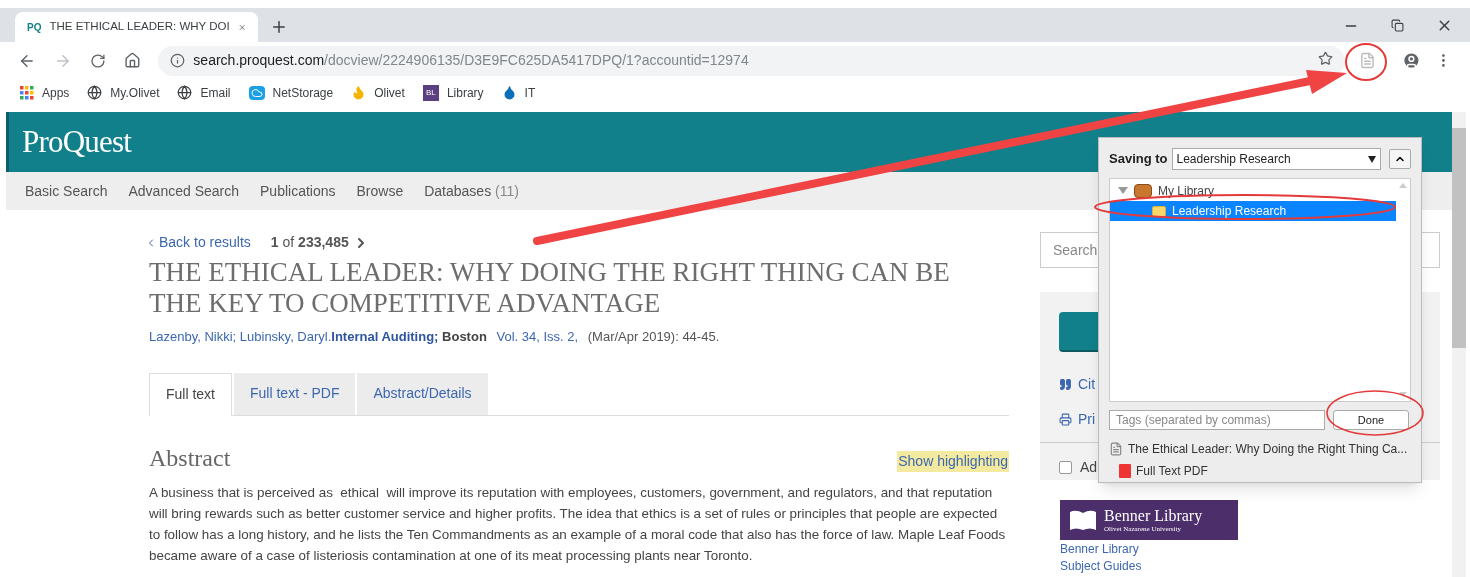  I want to click on abstract-heading: Abstract, so click(190, 458).